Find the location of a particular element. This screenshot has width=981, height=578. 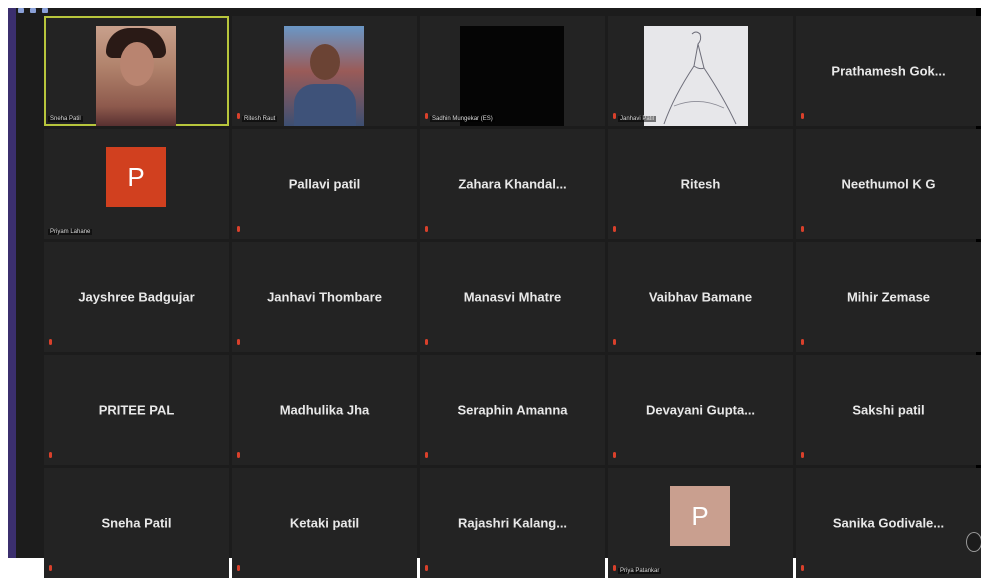

participant-name: Janhavi Thombare is located at coordinates (324, 297).